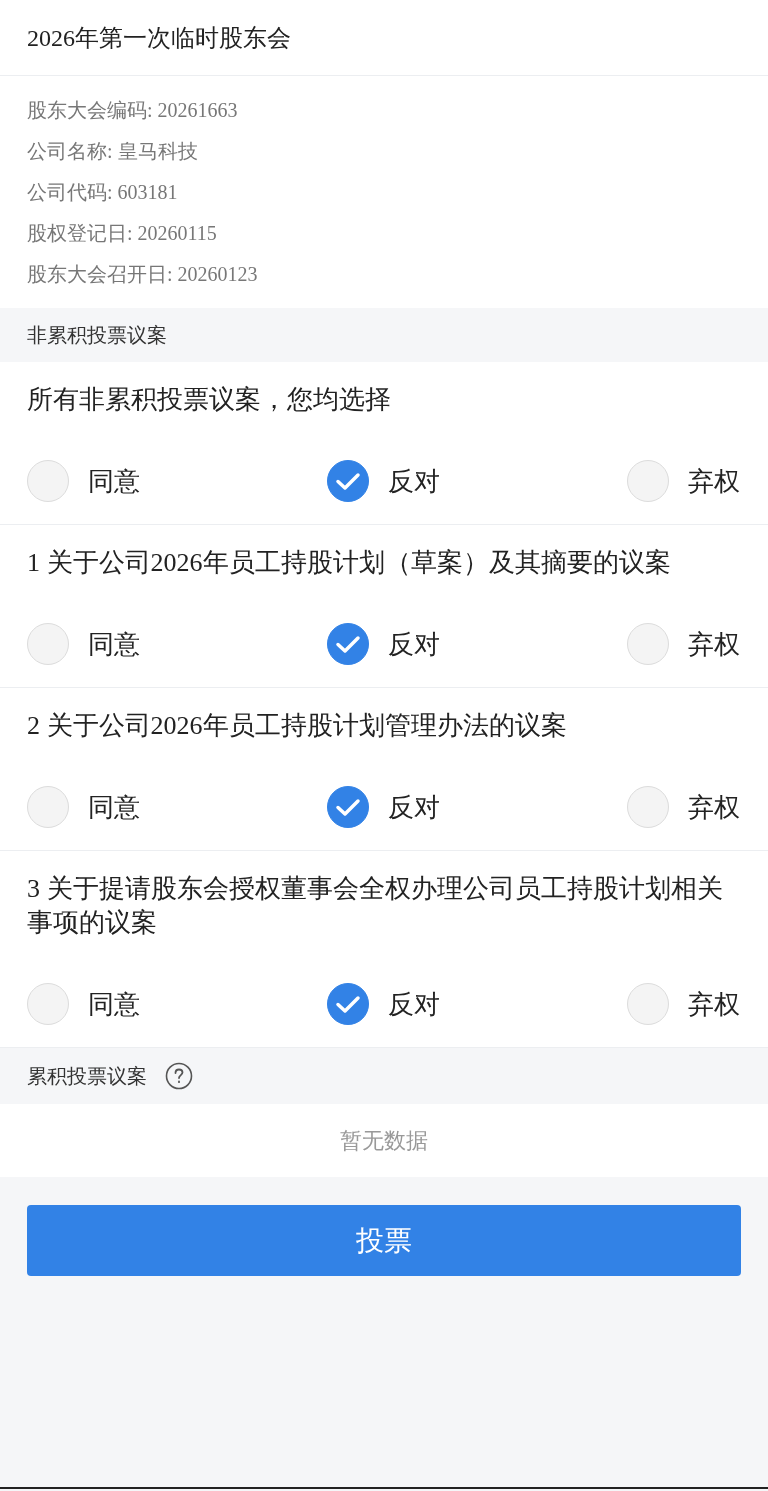  I want to click on info-text: 股东大会编码: 20261663, so click(133, 110).